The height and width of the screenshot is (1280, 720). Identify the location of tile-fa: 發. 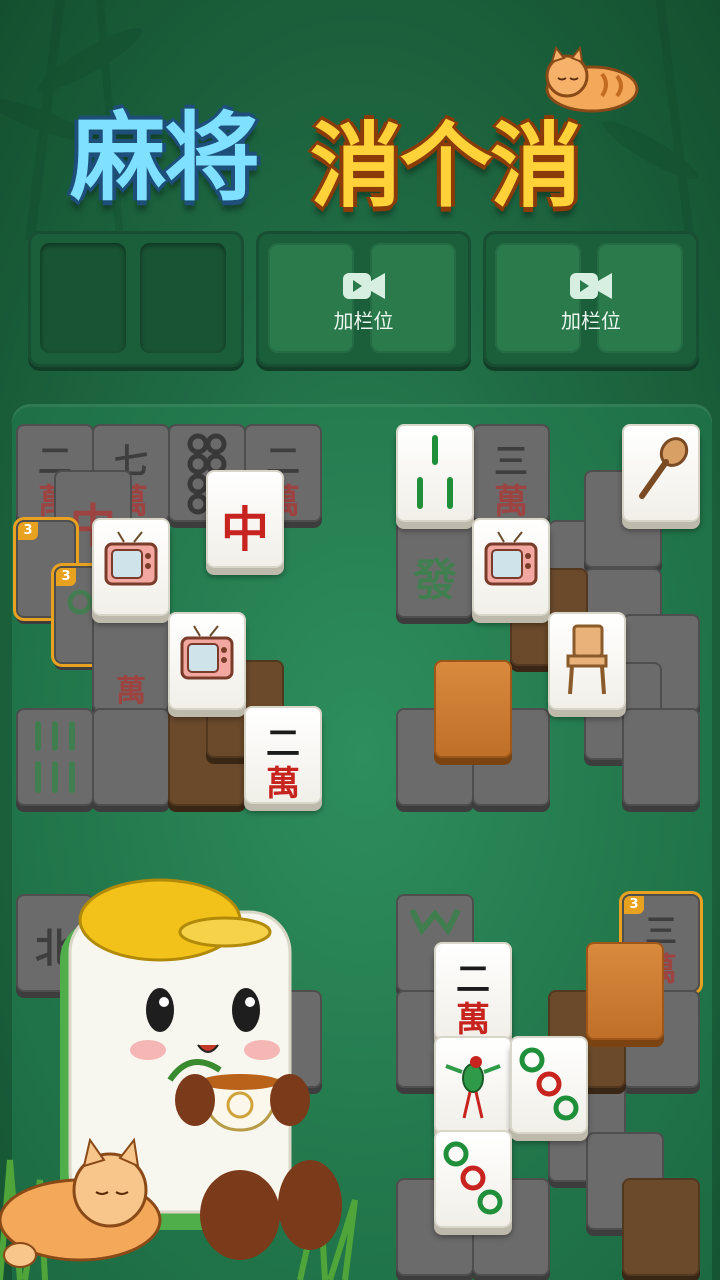
(435, 569).